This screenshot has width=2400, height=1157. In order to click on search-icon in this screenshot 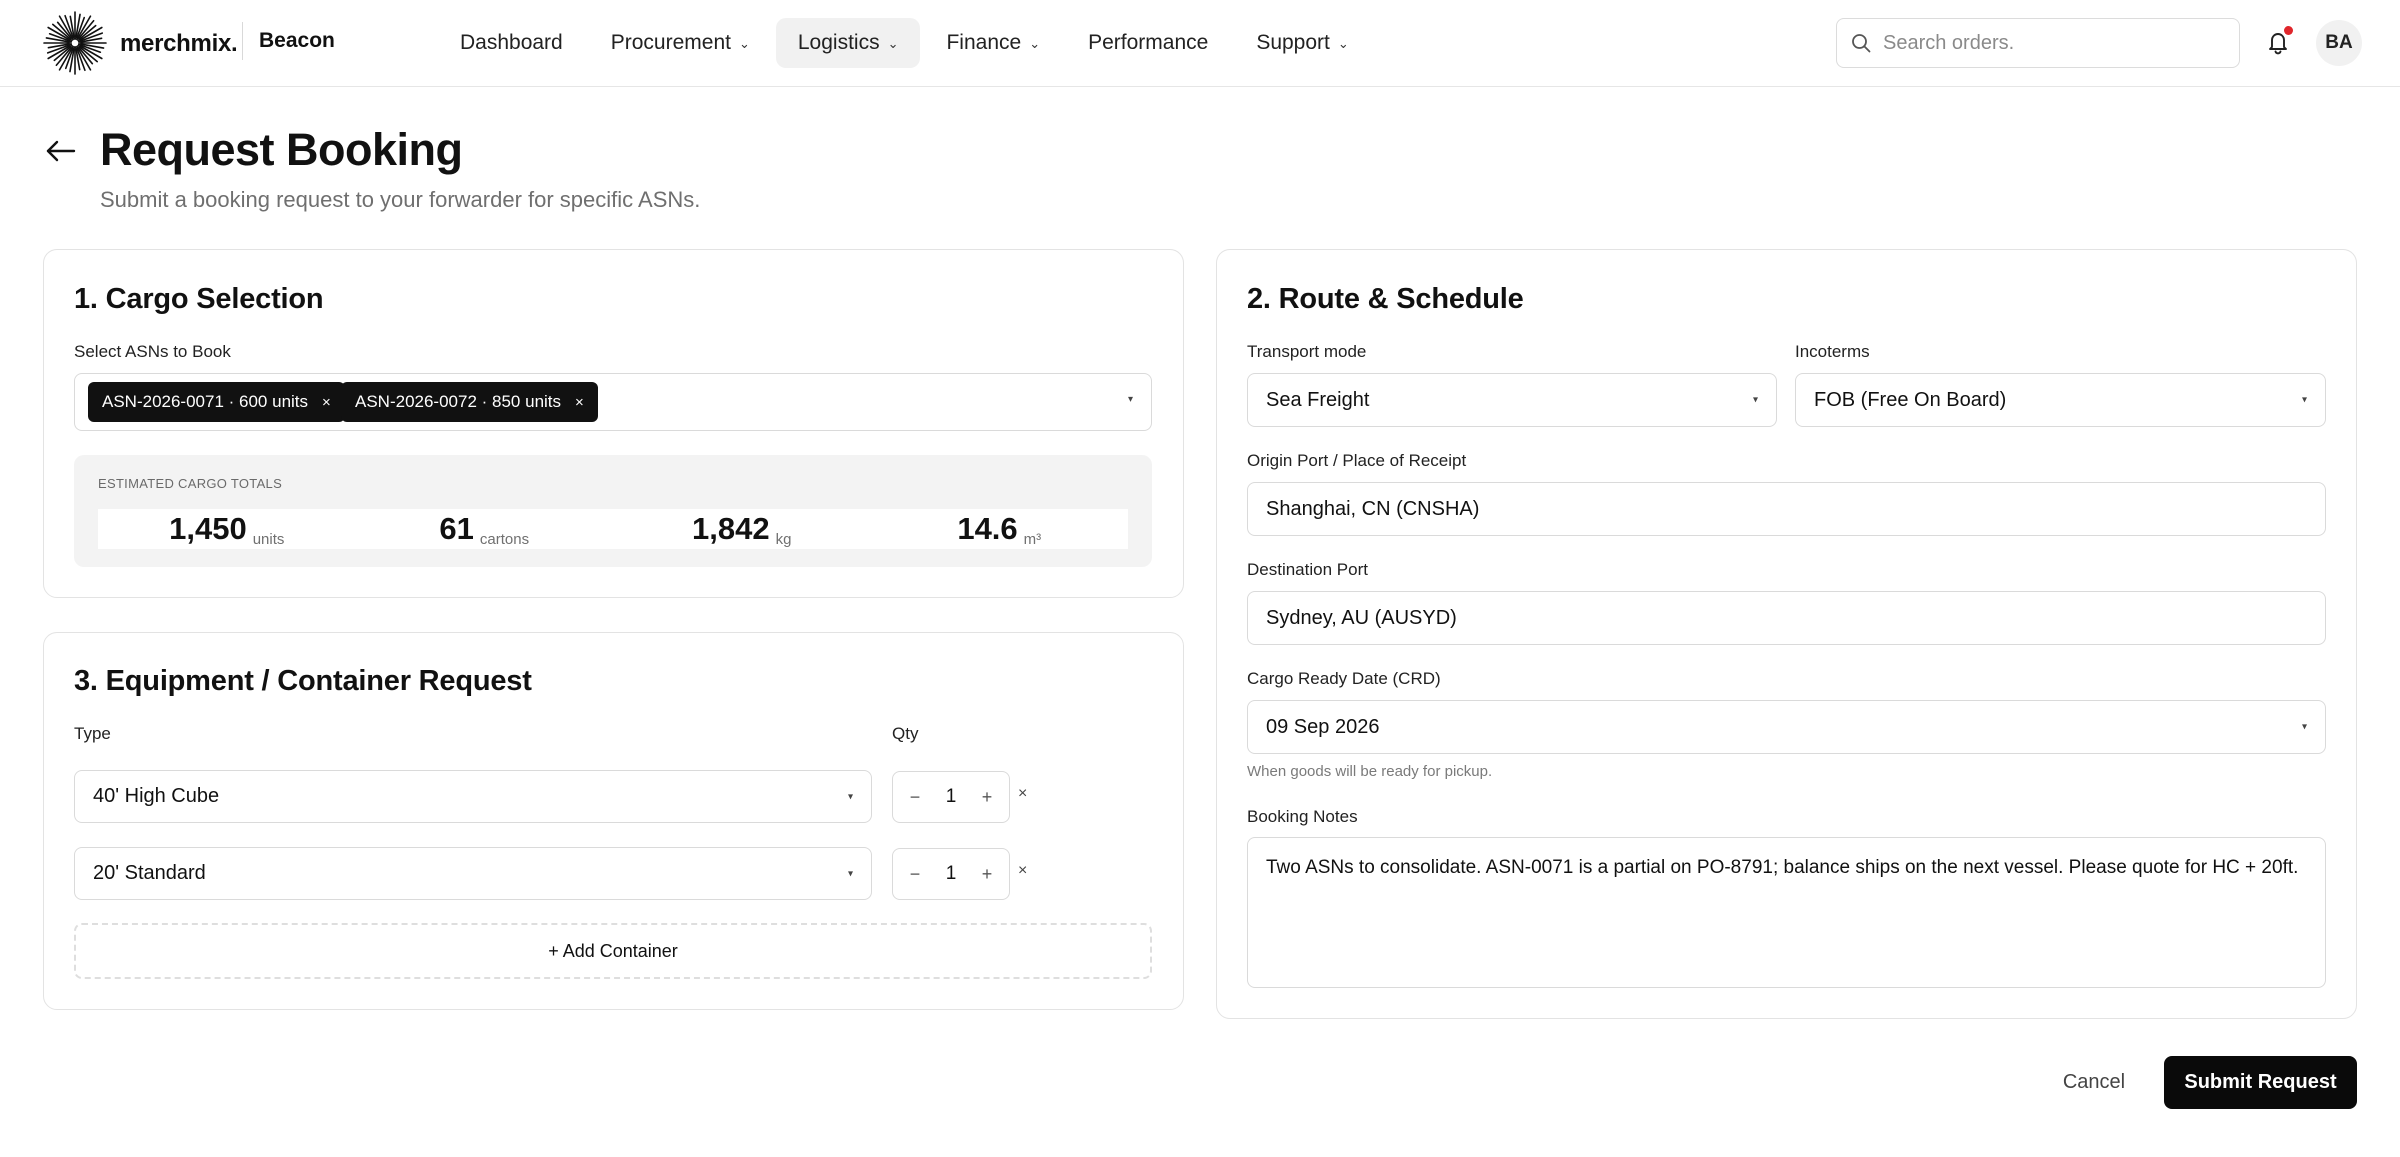, I will do `click(1861, 43)`.